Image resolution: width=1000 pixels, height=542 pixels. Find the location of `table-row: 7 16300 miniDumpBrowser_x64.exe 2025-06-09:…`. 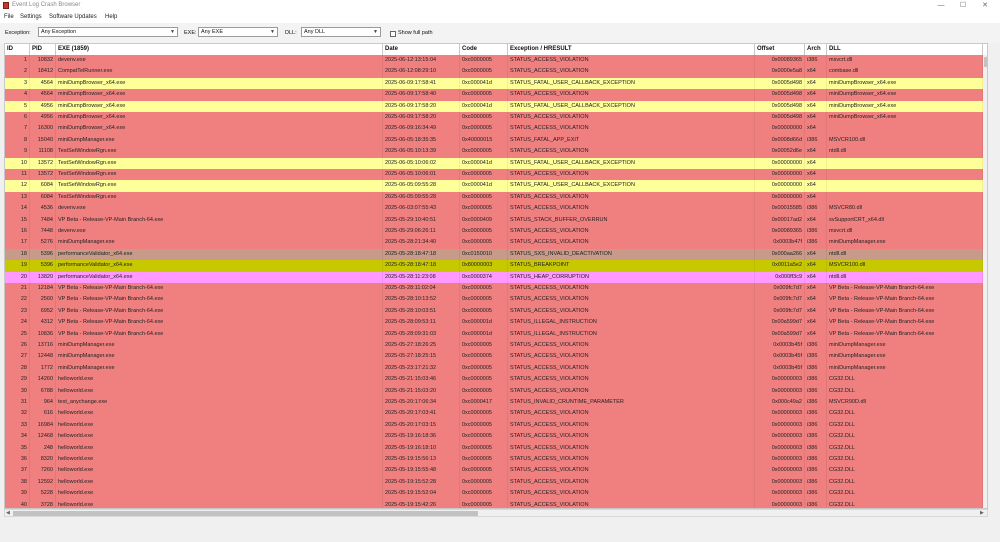

table-row: 7 16300 miniDumpBrowser_x64.exe 2025-06-09:… is located at coordinates (494, 129).